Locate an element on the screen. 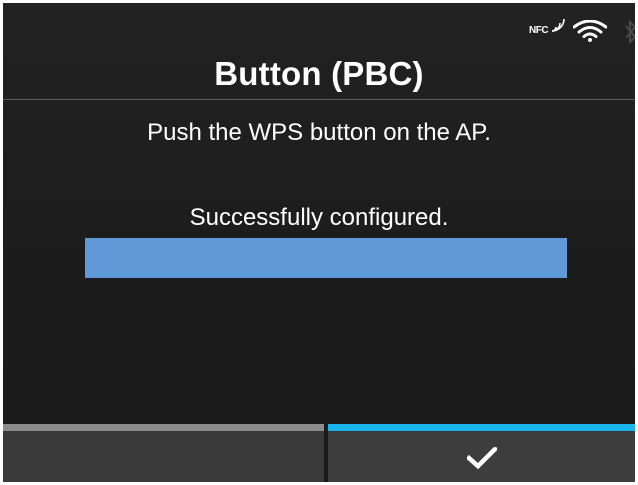 This screenshot has height=485, width=638. wifi-icon is located at coordinates (590, 31).